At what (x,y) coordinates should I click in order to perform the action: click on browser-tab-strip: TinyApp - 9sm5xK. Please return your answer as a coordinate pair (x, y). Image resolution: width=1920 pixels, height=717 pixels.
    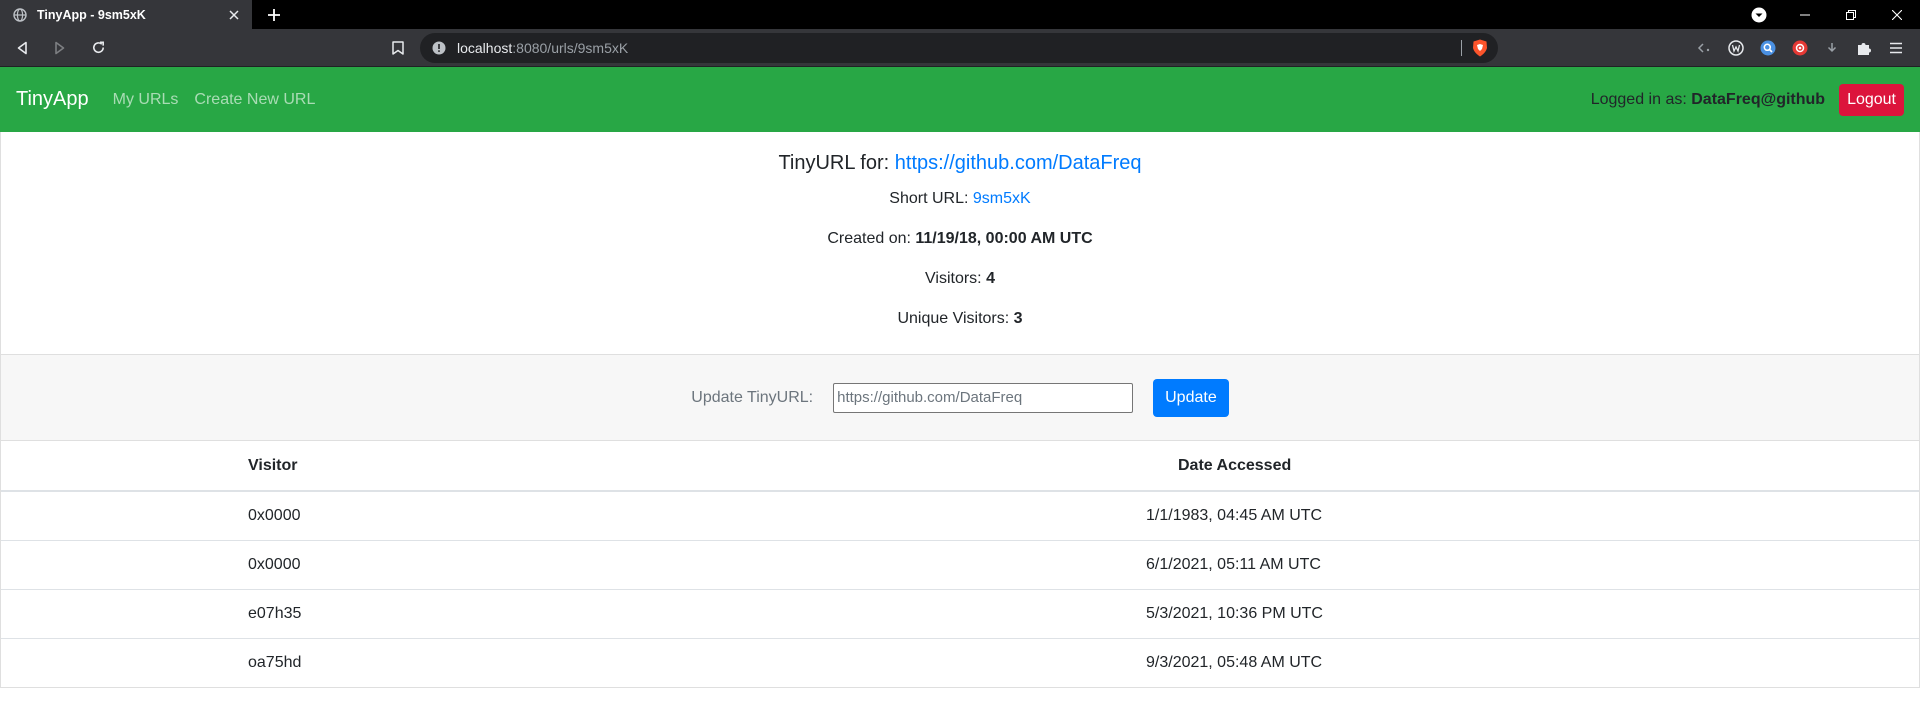
    Looking at the image, I should click on (960, 14).